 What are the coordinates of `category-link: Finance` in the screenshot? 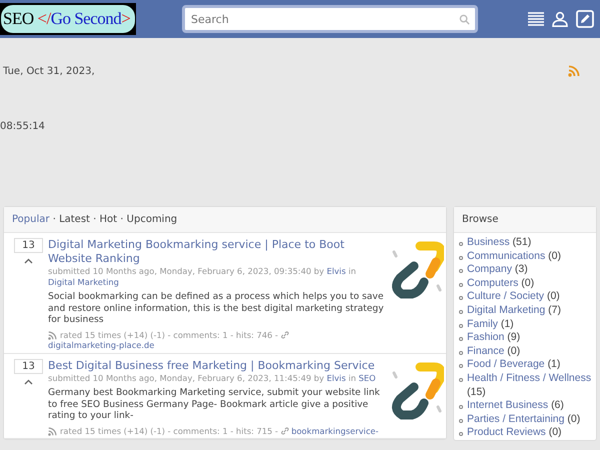 It's located at (485, 350).